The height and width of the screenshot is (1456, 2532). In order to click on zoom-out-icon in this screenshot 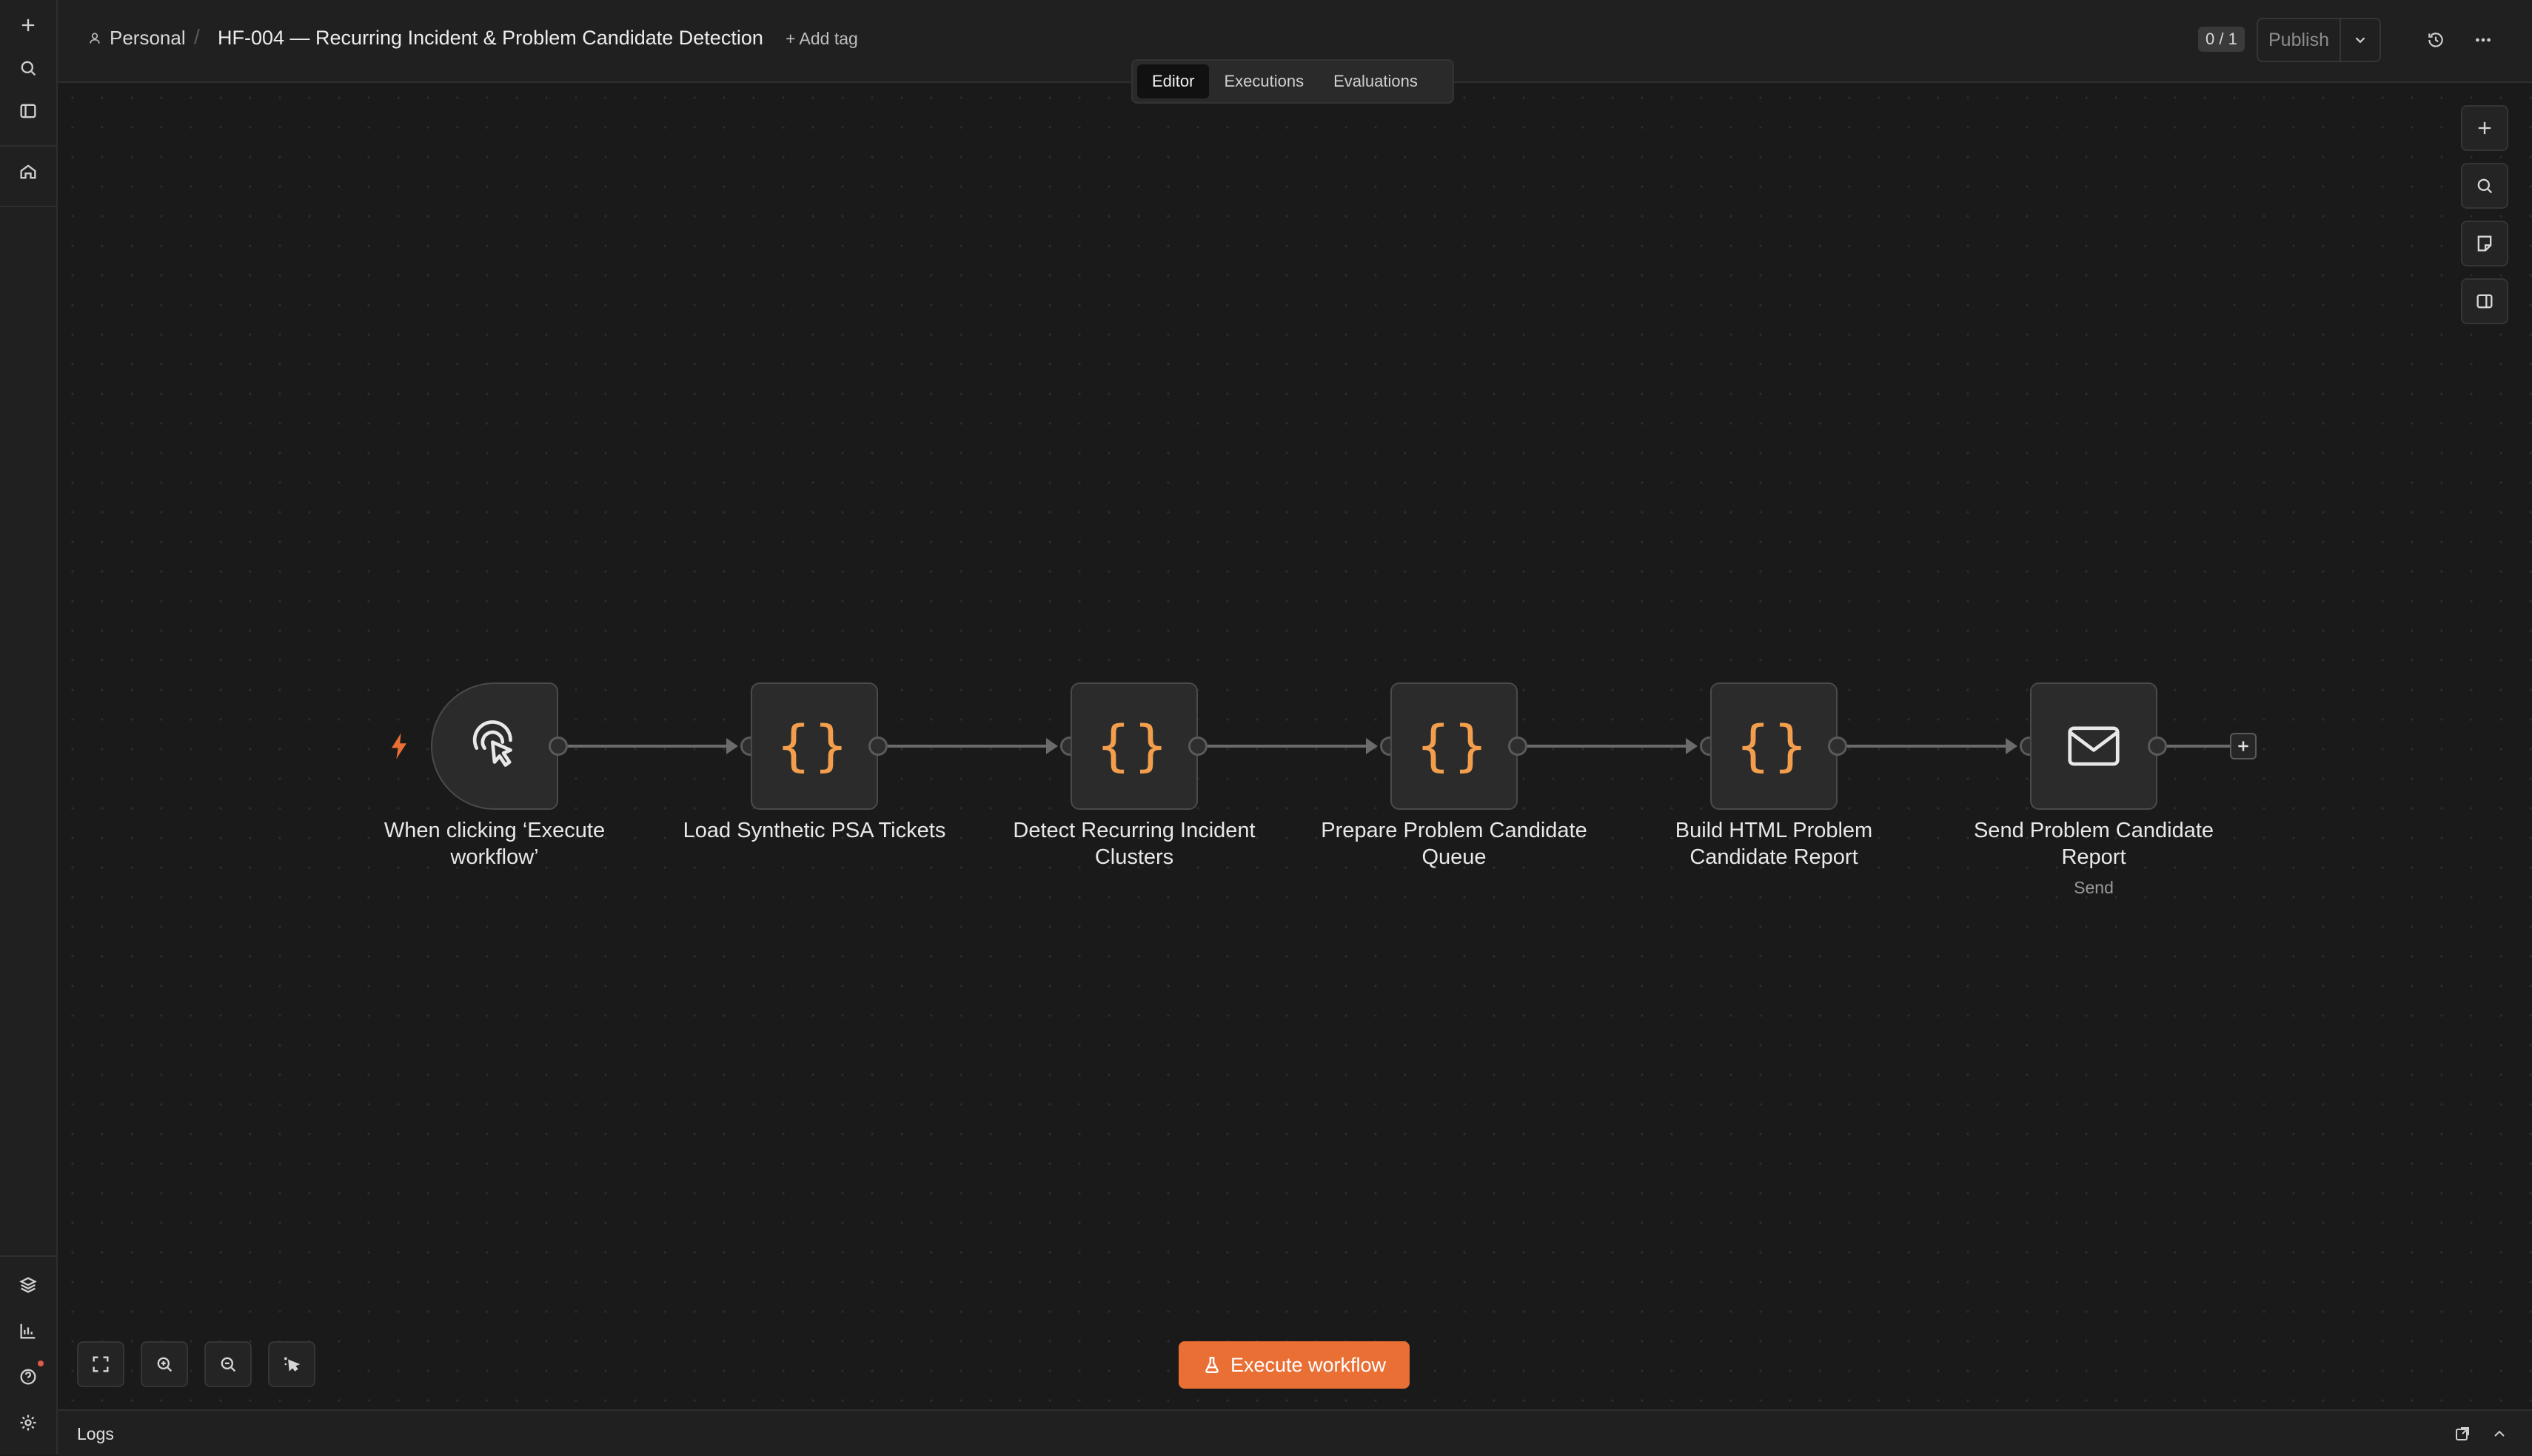, I will do `click(228, 1364)`.